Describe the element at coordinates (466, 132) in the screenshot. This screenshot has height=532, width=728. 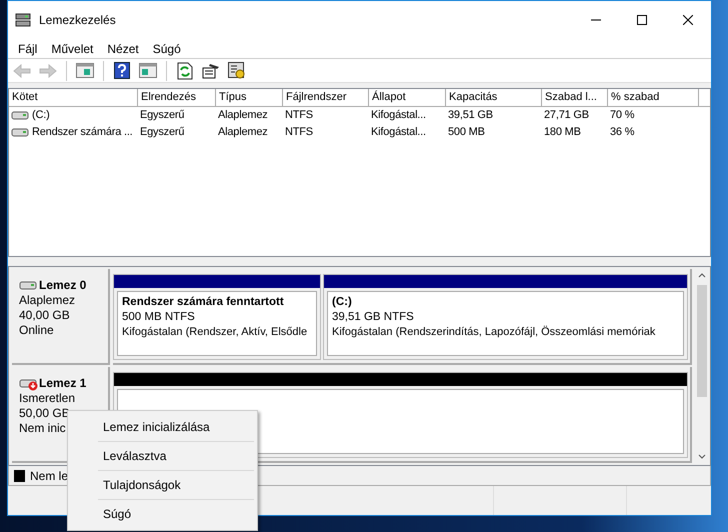
I see `table-cell-text: 500 MB` at that location.